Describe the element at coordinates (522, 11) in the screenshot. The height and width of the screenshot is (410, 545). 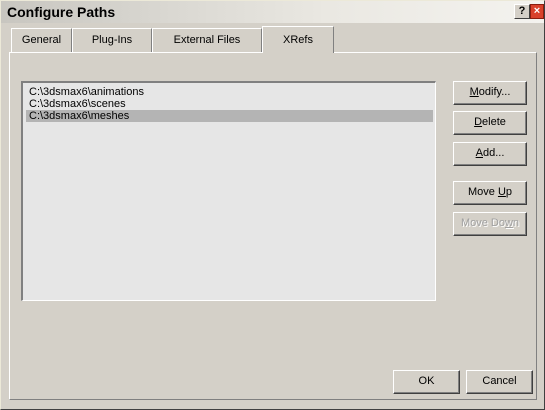
I see `help-icon: ?` at that location.